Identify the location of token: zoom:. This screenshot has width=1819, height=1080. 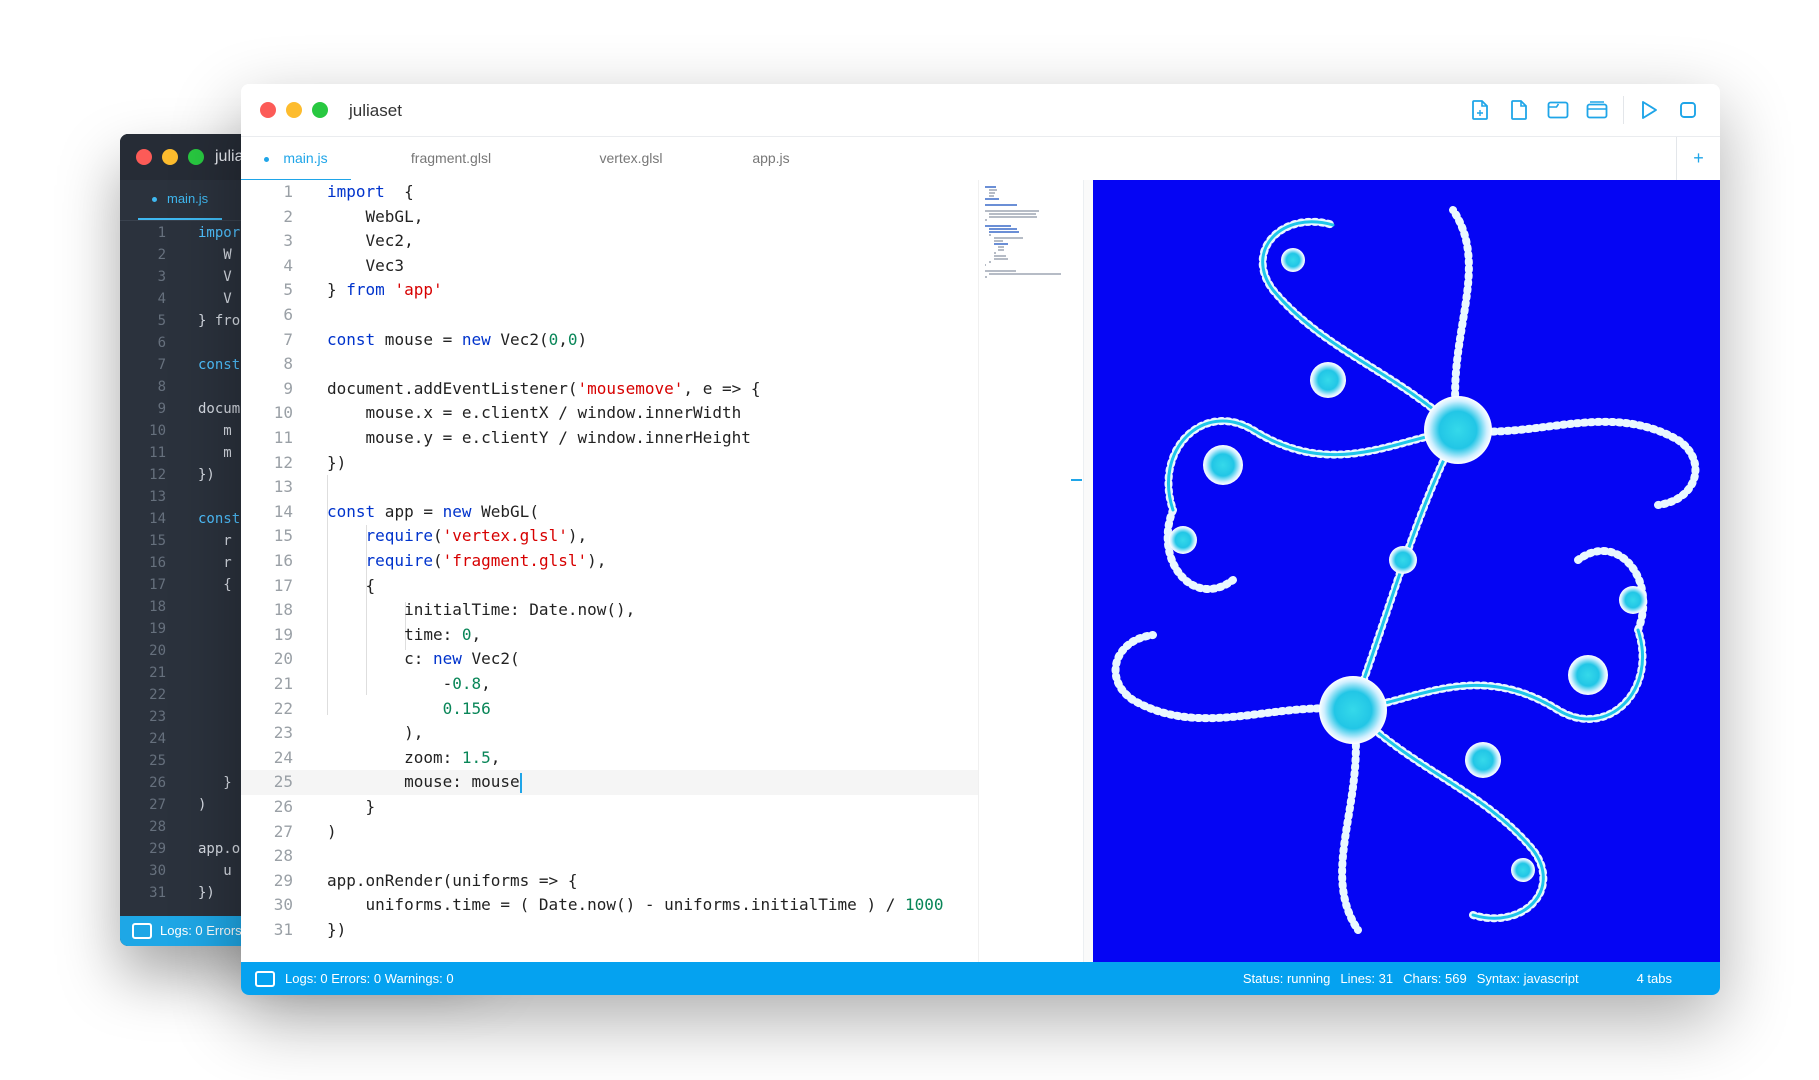
(394, 757).